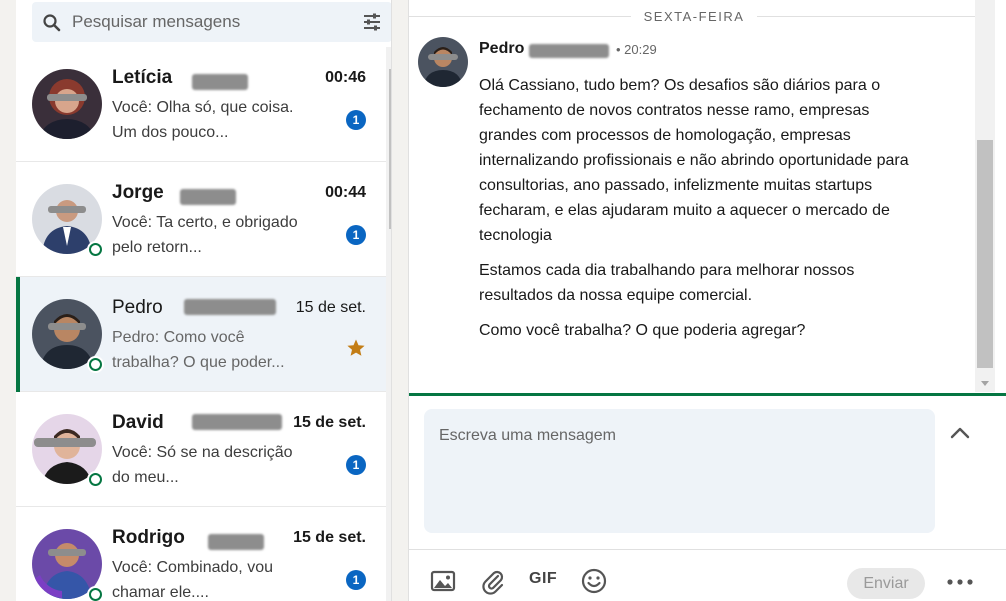 The width and height of the screenshot is (1006, 601). What do you see at coordinates (886, 583) in the screenshot?
I see `send-button: Enviar` at bounding box center [886, 583].